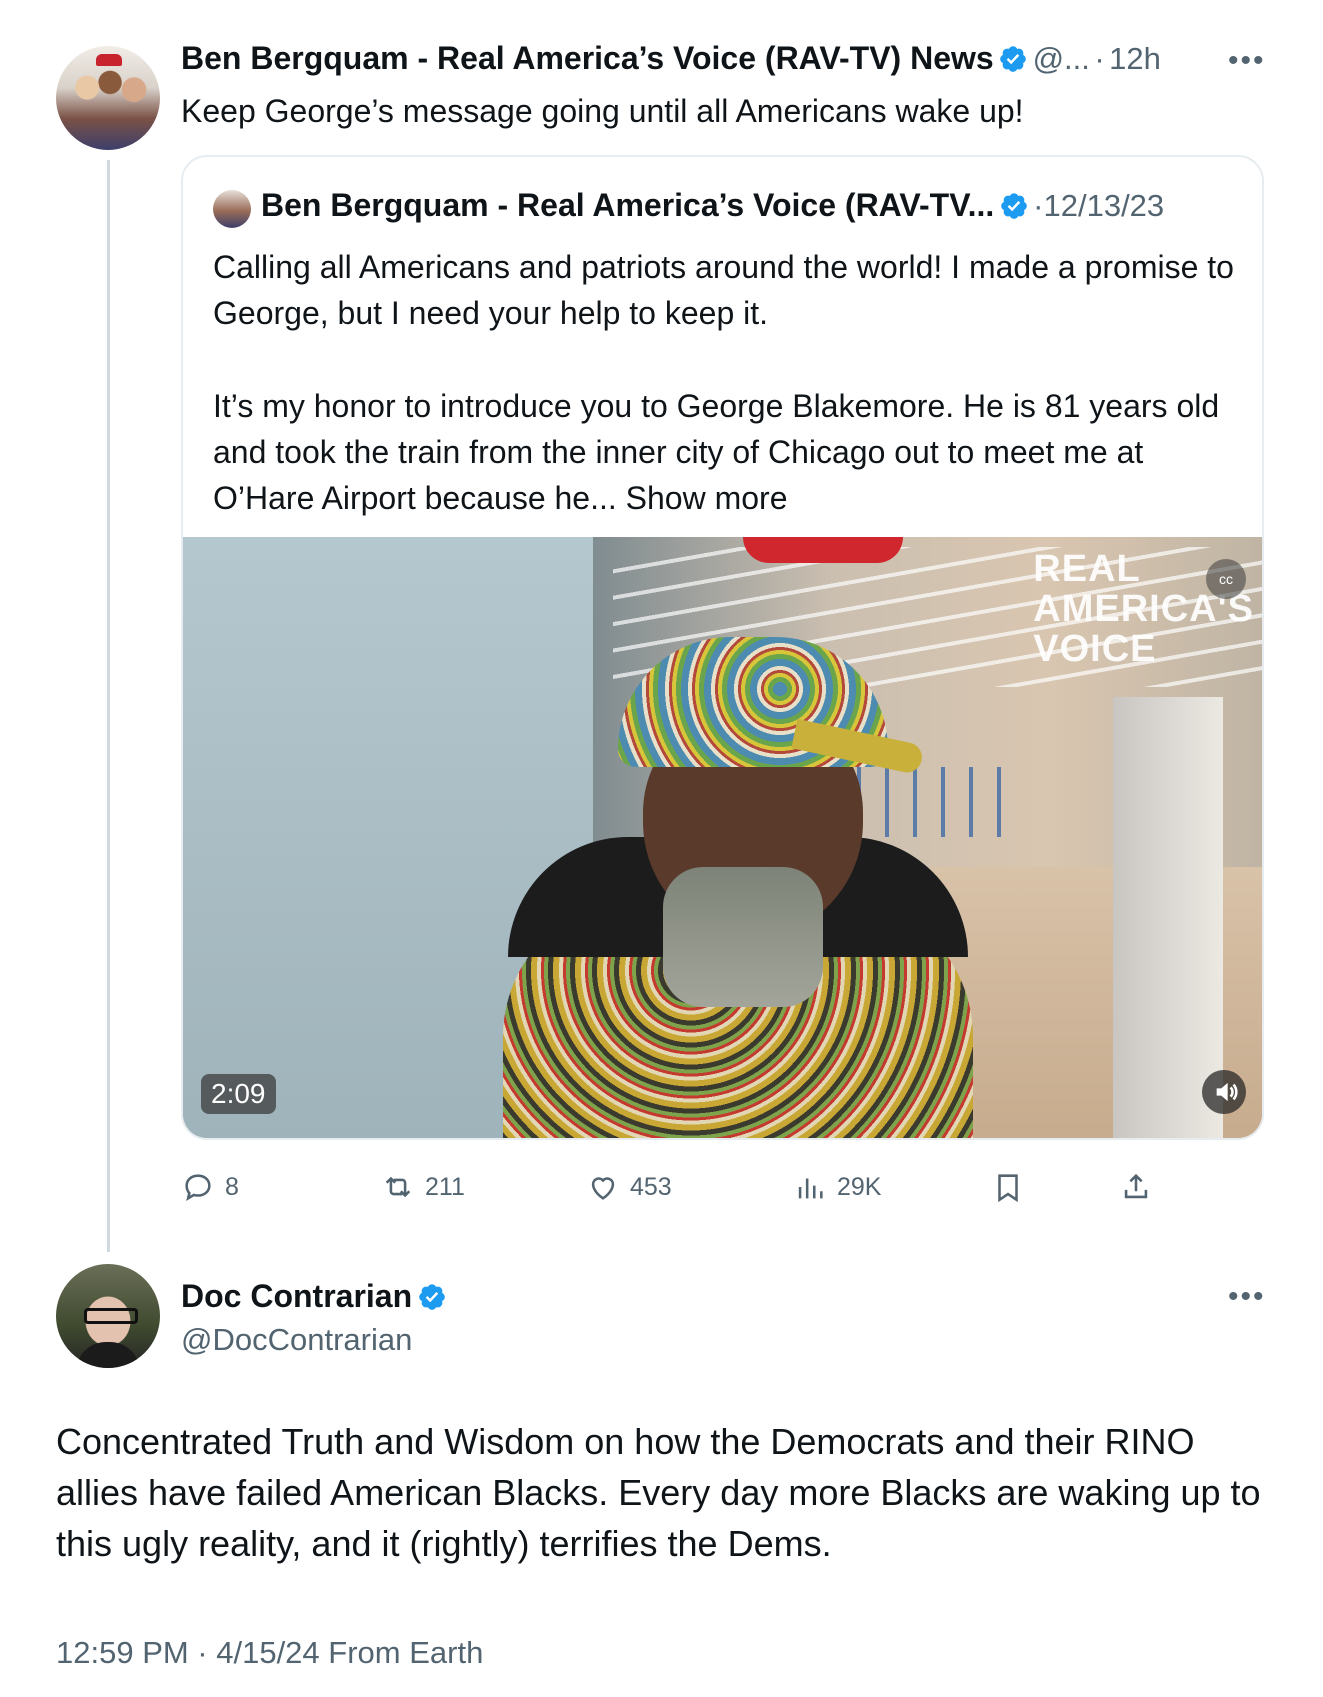  Describe the element at coordinates (296, 1296) in the screenshot. I see `author-name: Doc Contrarian` at that location.